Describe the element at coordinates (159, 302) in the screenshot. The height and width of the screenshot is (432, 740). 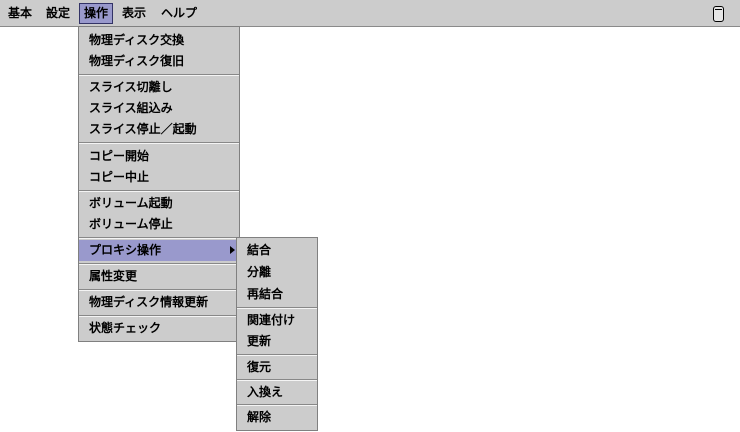
I see `menu-item-update-physical-disk-info: 物理ディスク情報更新` at that location.